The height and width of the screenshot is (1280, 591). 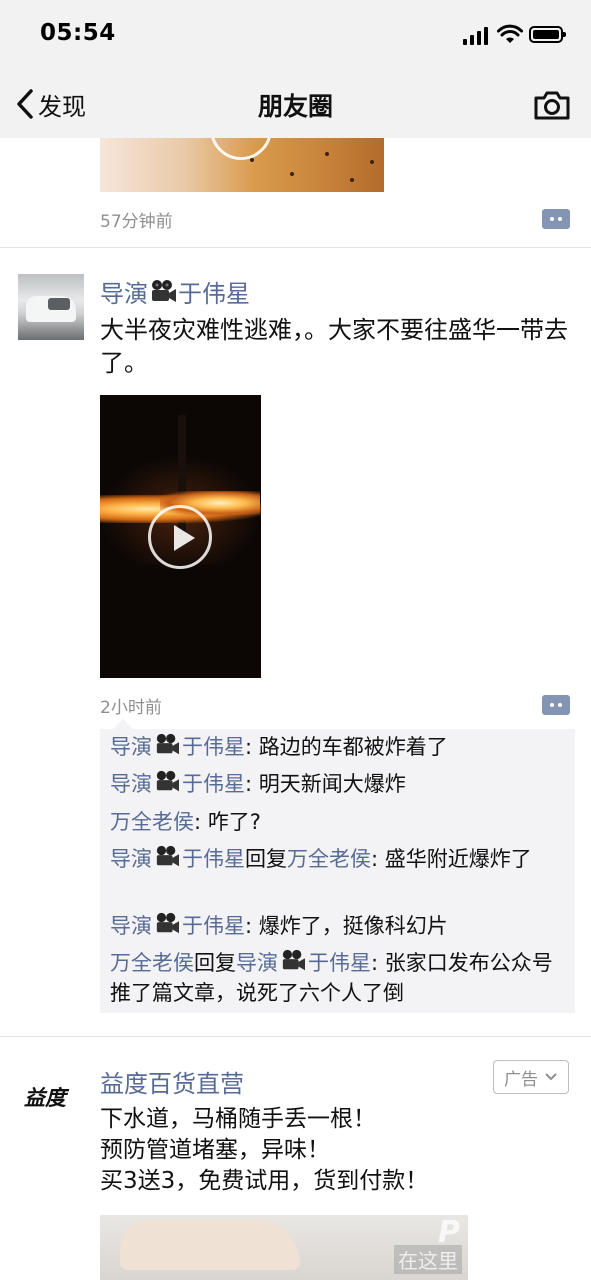 What do you see at coordinates (45, 1097) in the screenshot?
I see `ad-logo: 益度` at bounding box center [45, 1097].